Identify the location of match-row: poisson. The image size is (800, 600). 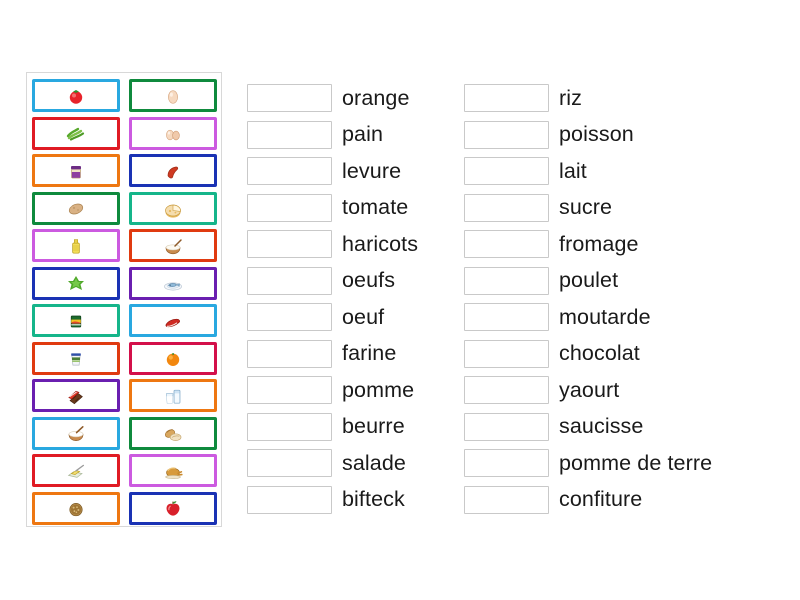
(629, 135).